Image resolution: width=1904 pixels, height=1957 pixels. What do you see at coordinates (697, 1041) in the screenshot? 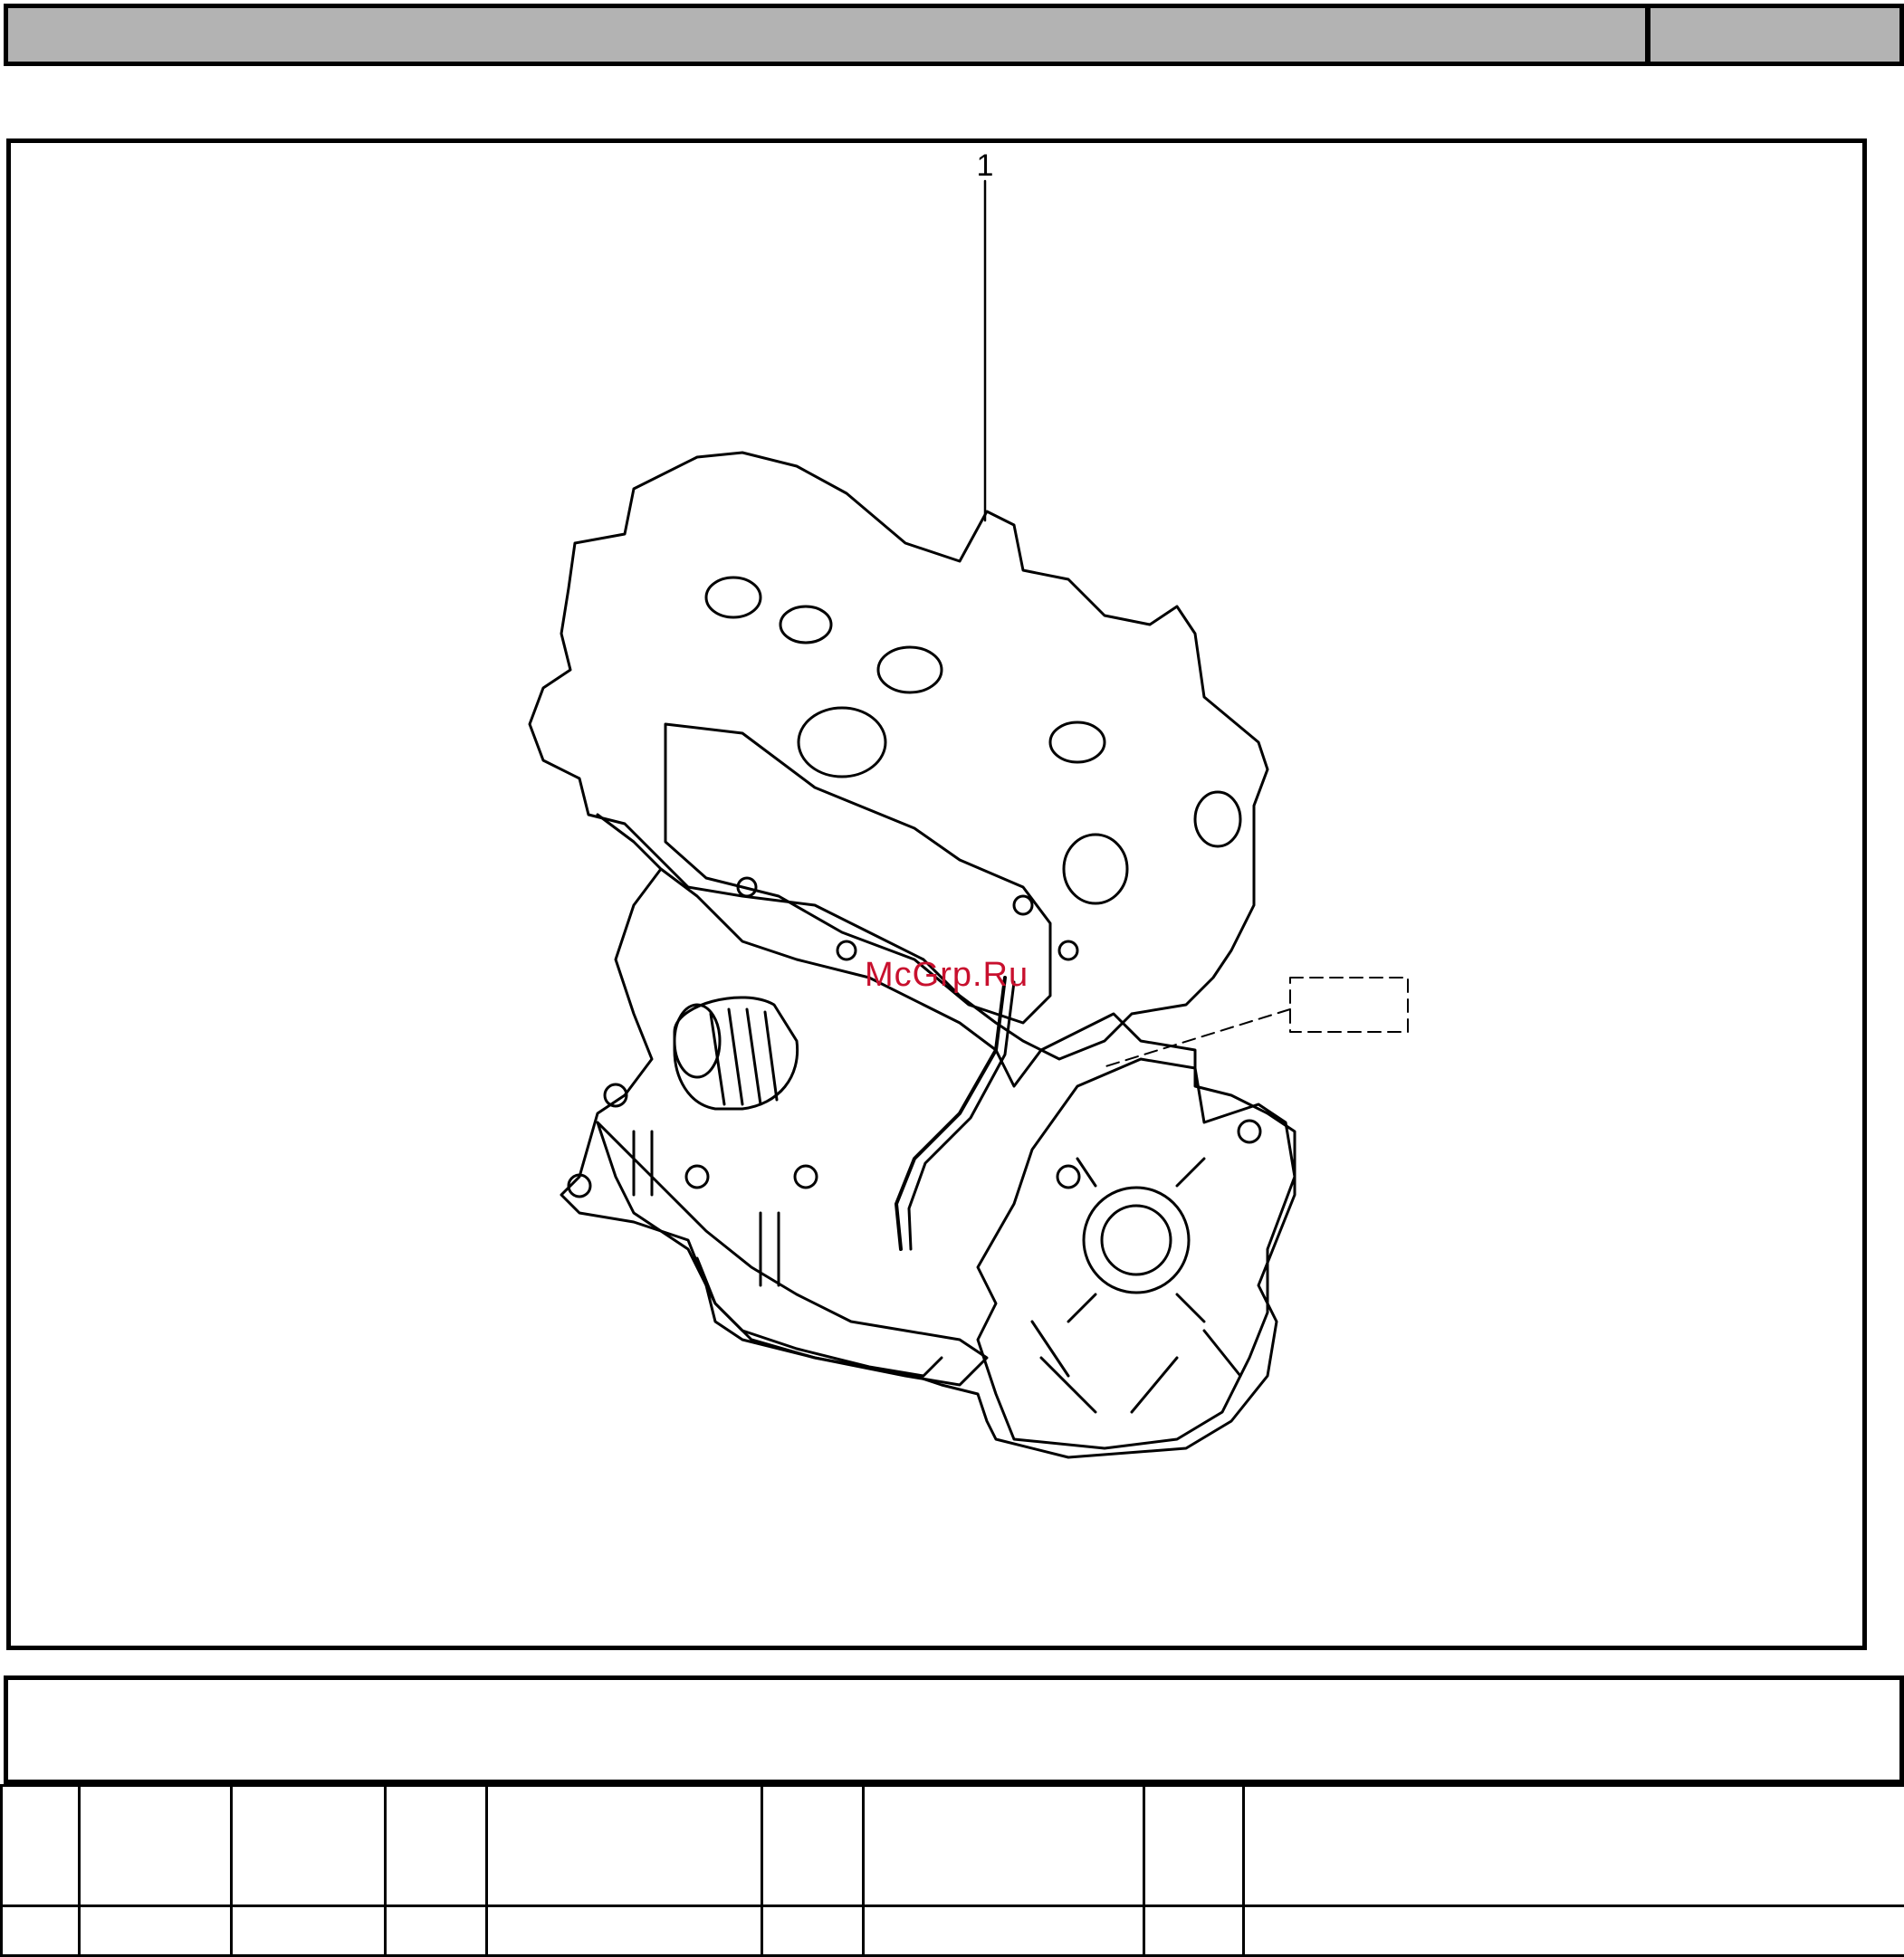
I see `oil-filter-top` at bounding box center [697, 1041].